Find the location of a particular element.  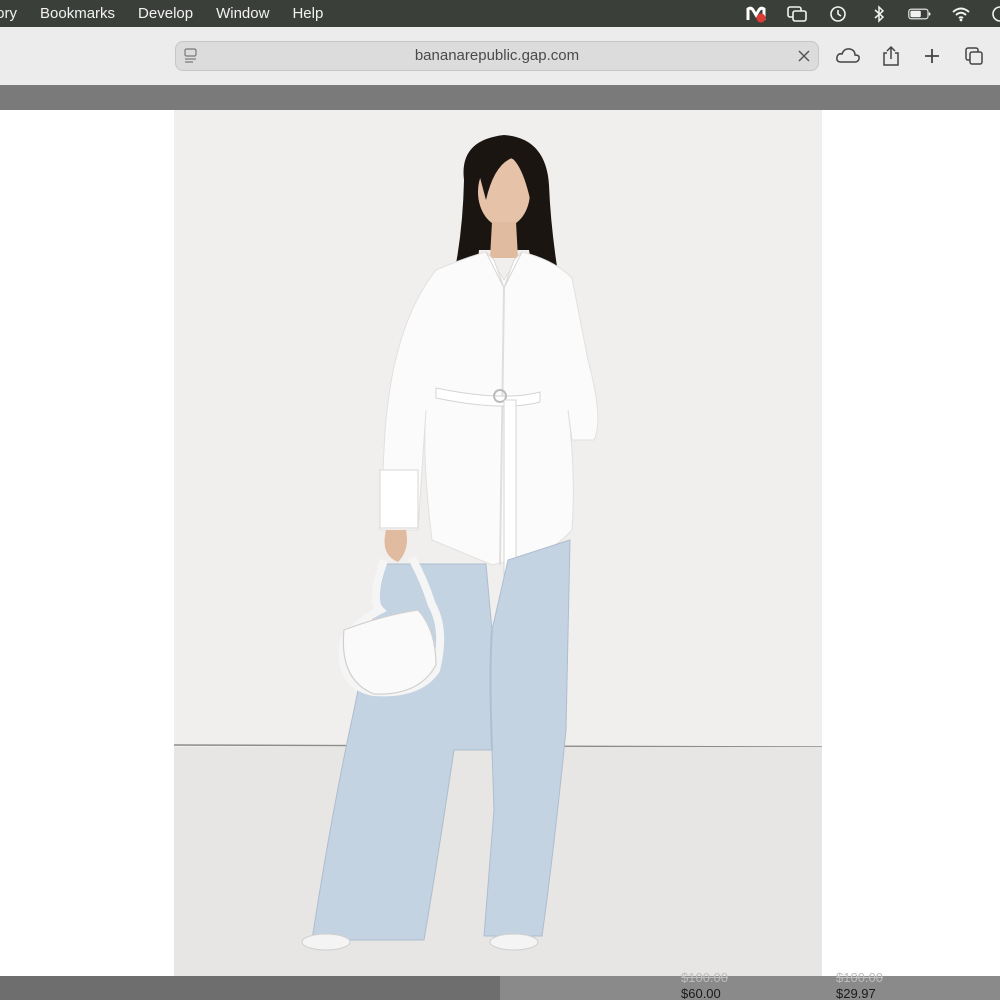

menu-help: Help is located at coordinates (307, 13).